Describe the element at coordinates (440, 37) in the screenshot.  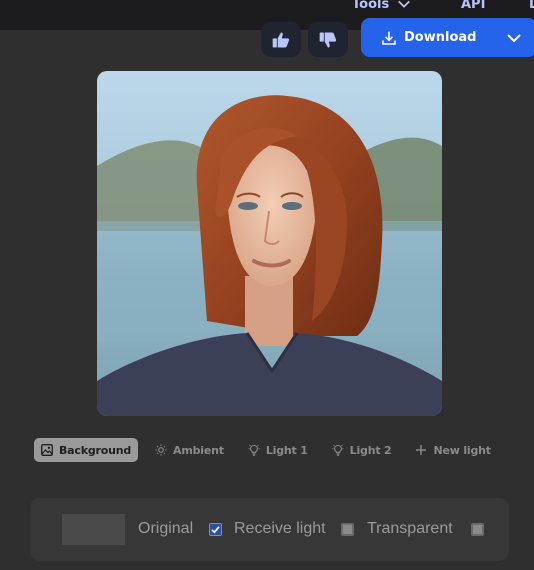
I see `download-label: Download` at that location.